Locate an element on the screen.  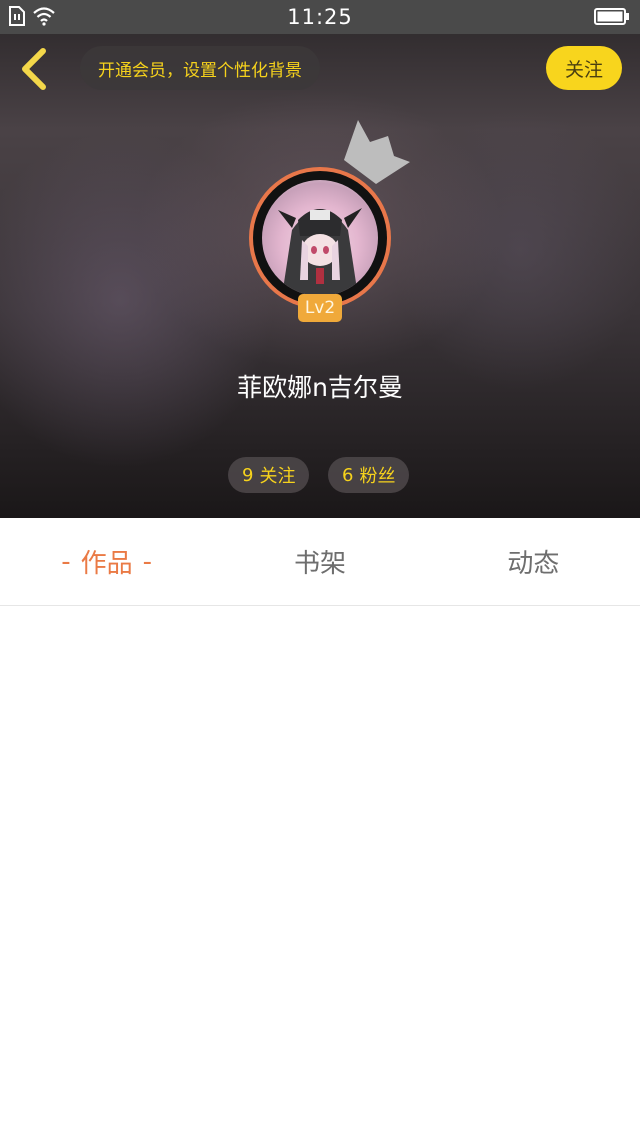
tab-bookshelf-label: 书架 is located at coordinates (319, 564).